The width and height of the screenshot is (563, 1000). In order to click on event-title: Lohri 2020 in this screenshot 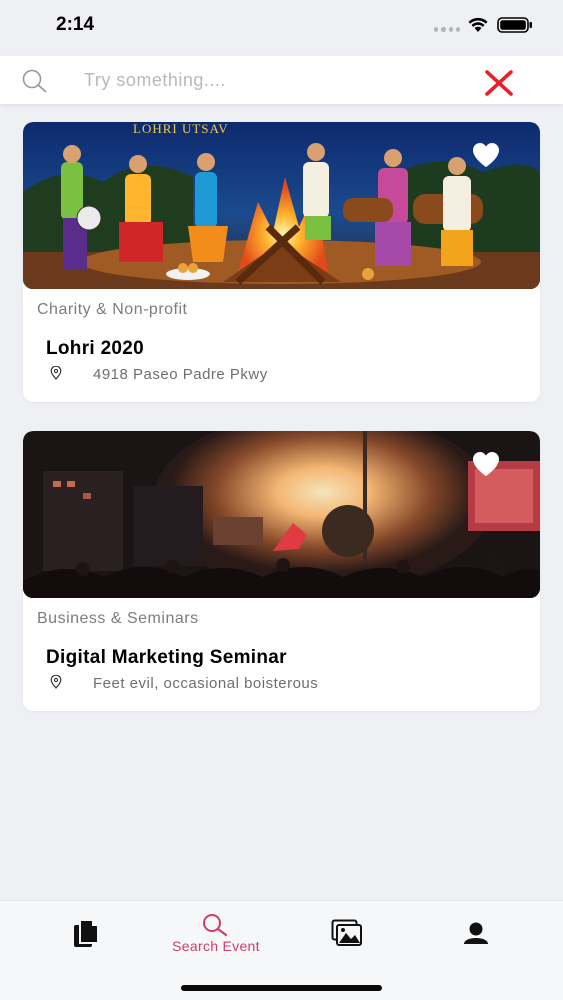, I will do `click(95, 348)`.